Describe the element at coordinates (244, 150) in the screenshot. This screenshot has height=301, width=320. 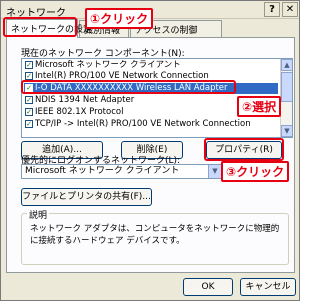
I see `properties-button: プロパティ(R)` at that location.